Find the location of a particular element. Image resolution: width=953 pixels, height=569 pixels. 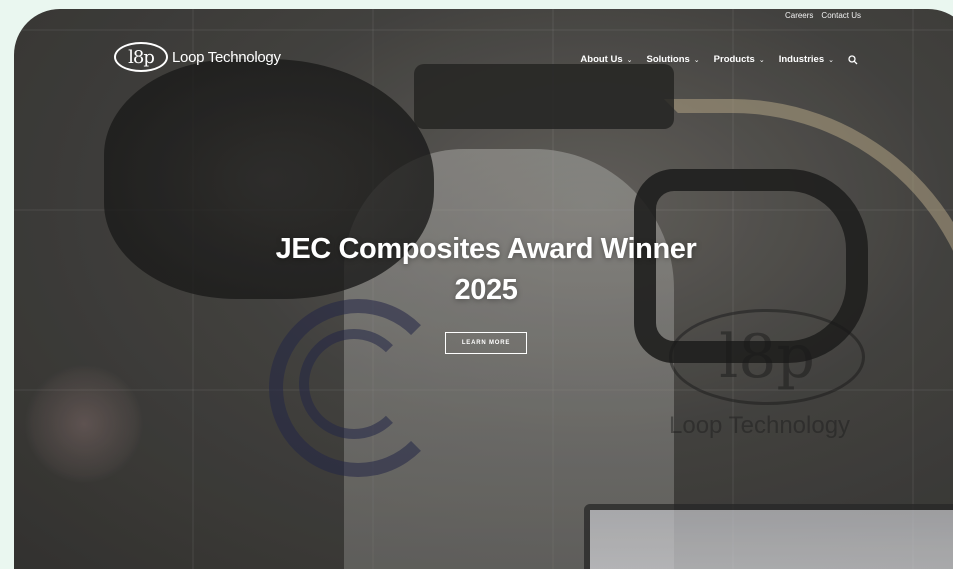

brand-logo: l8p Loop Technology is located at coordinates (197, 57).